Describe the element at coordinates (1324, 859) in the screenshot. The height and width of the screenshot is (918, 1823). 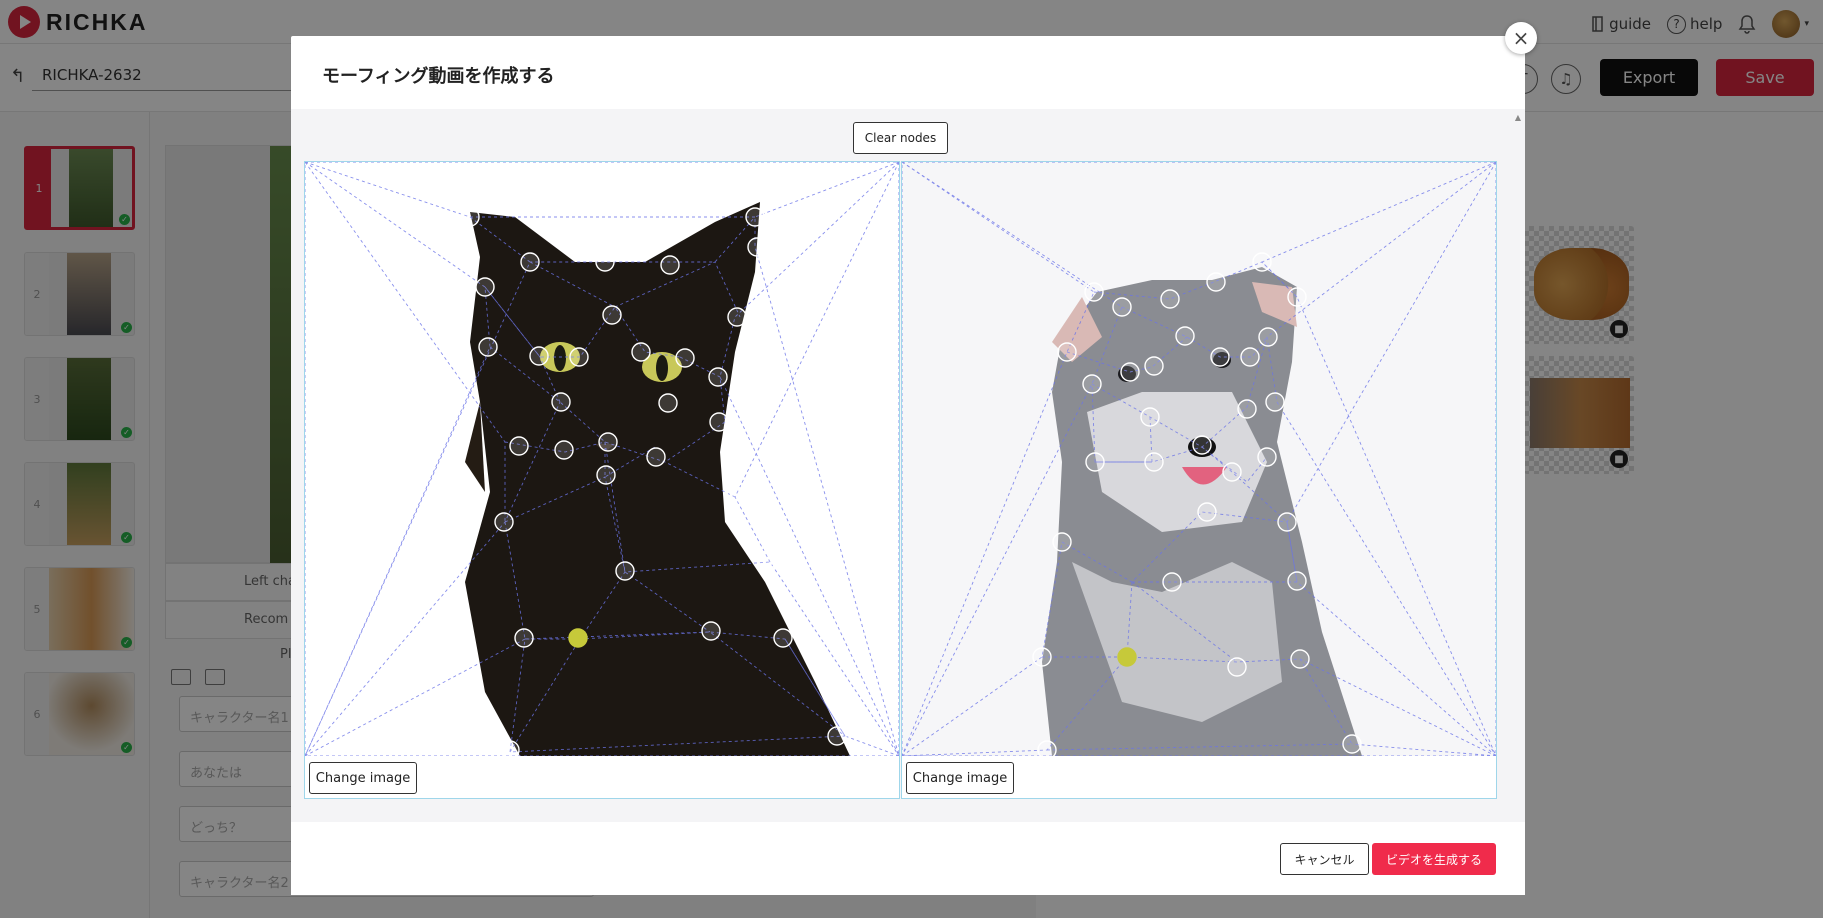
I see `cancel-button: キャンセル` at that location.